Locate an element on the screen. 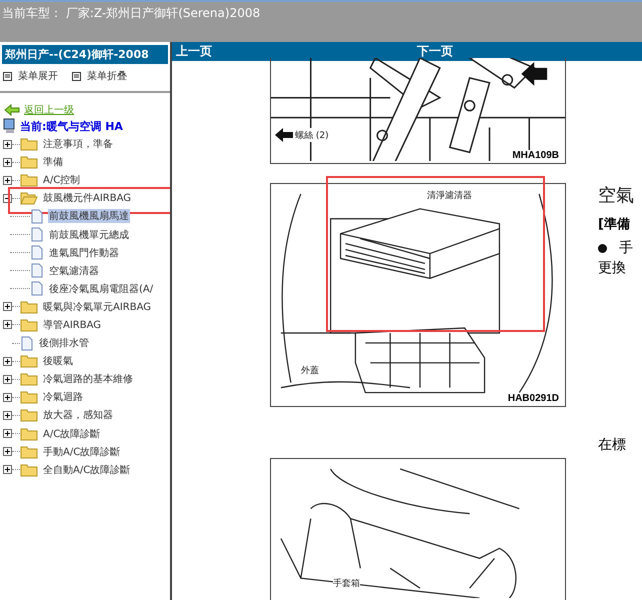 The width and height of the screenshot is (642, 600). body-text: 手 is located at coordinates (626, 248).